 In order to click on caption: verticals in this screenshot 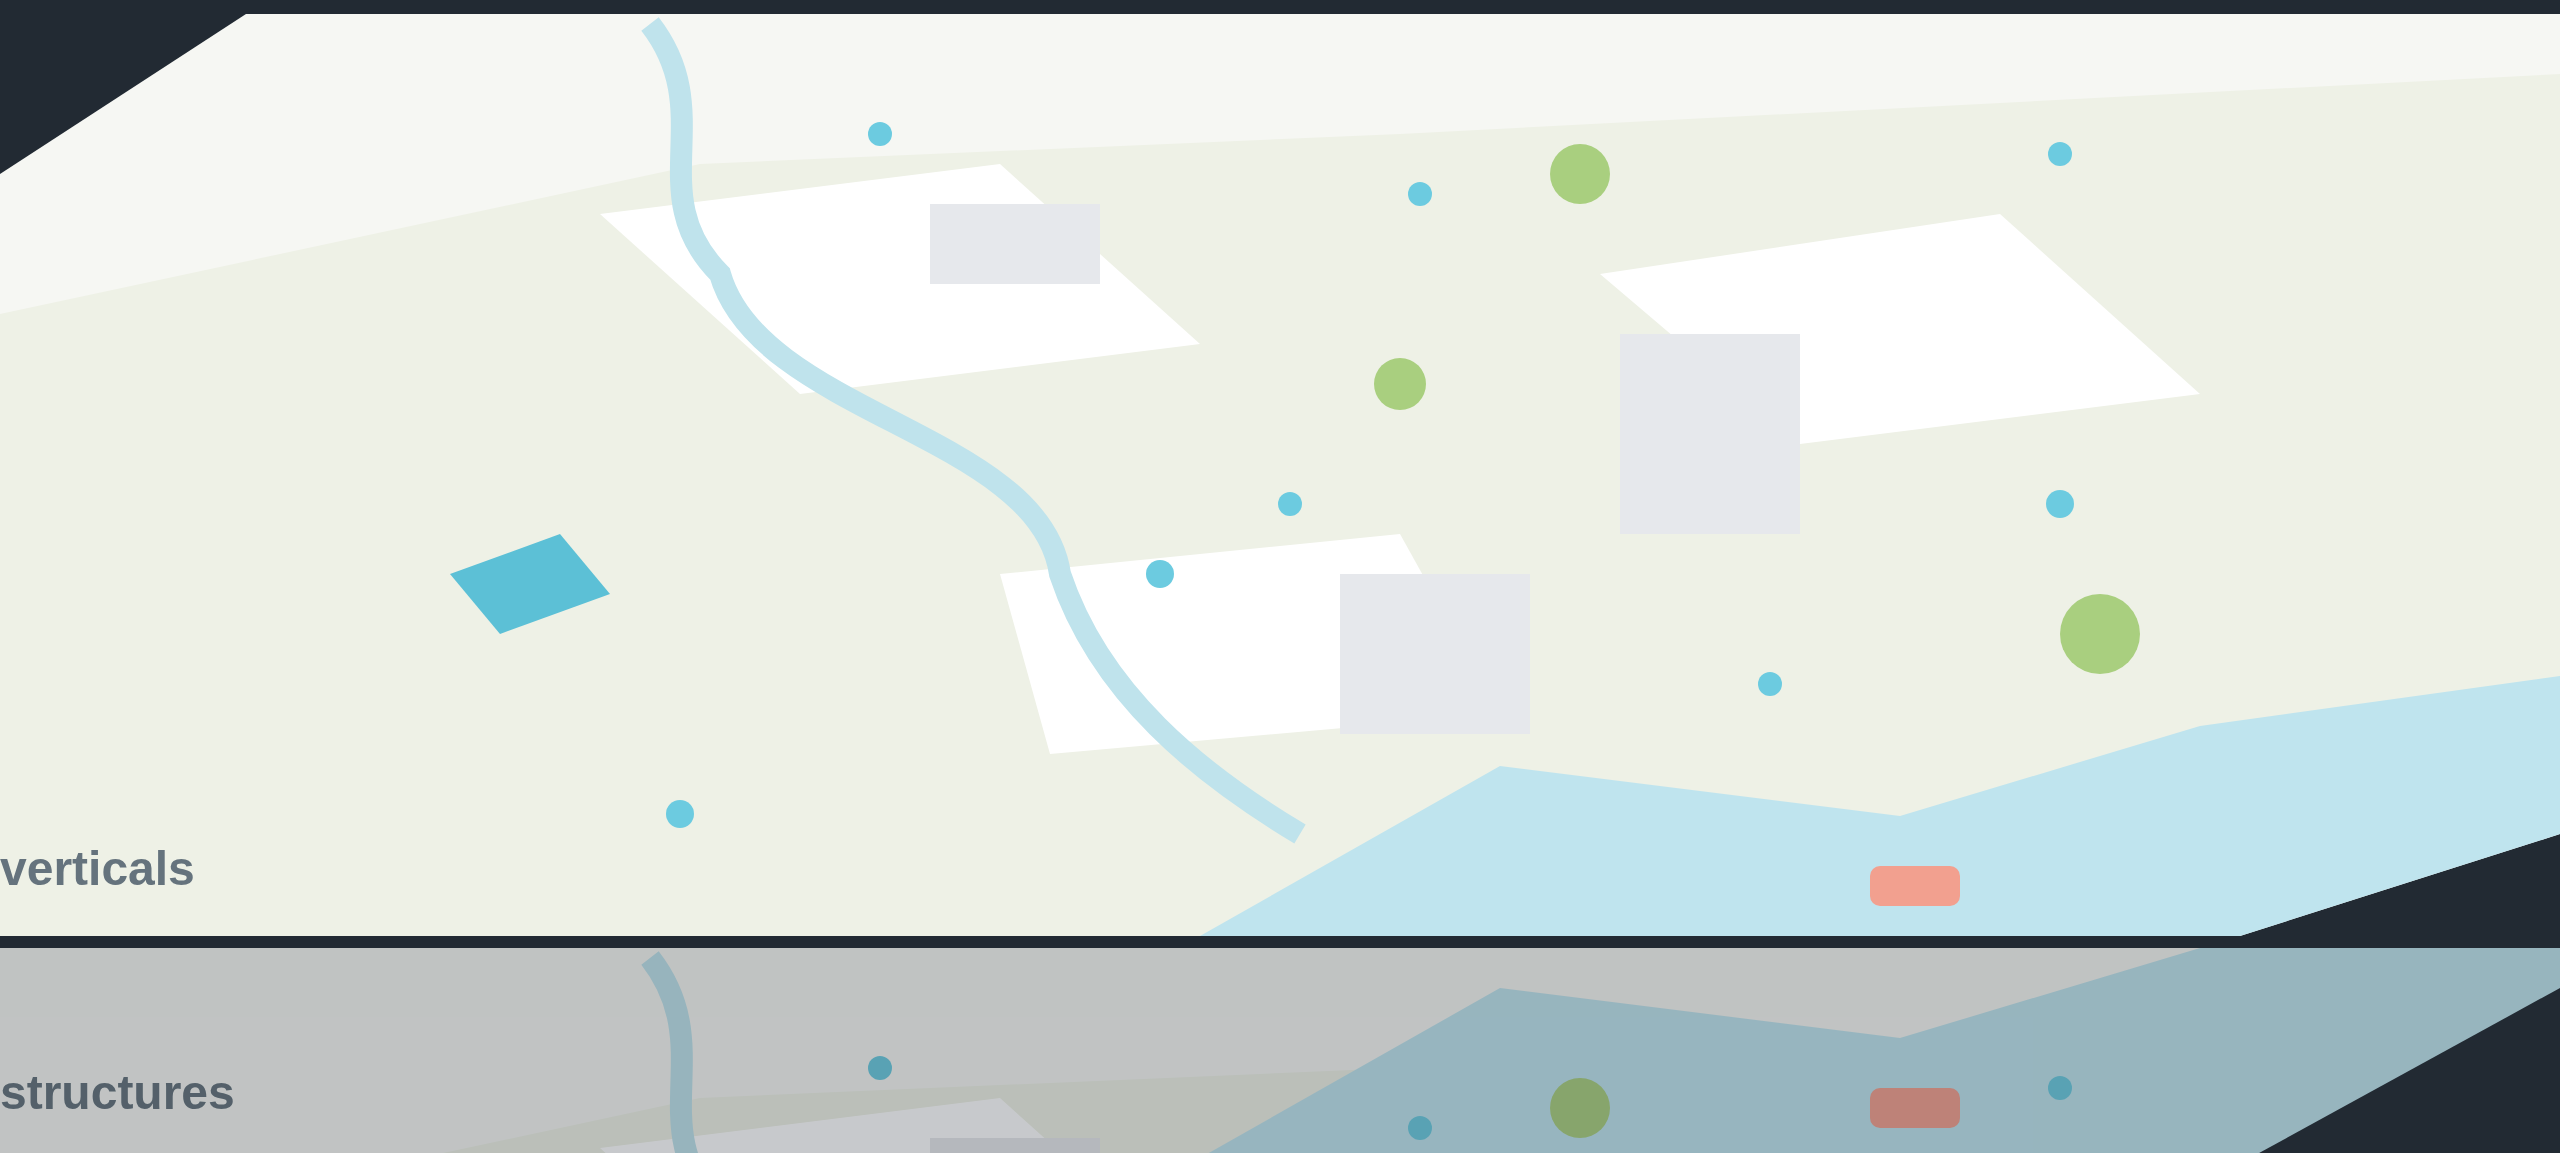, I will do `click(97, 868)`.